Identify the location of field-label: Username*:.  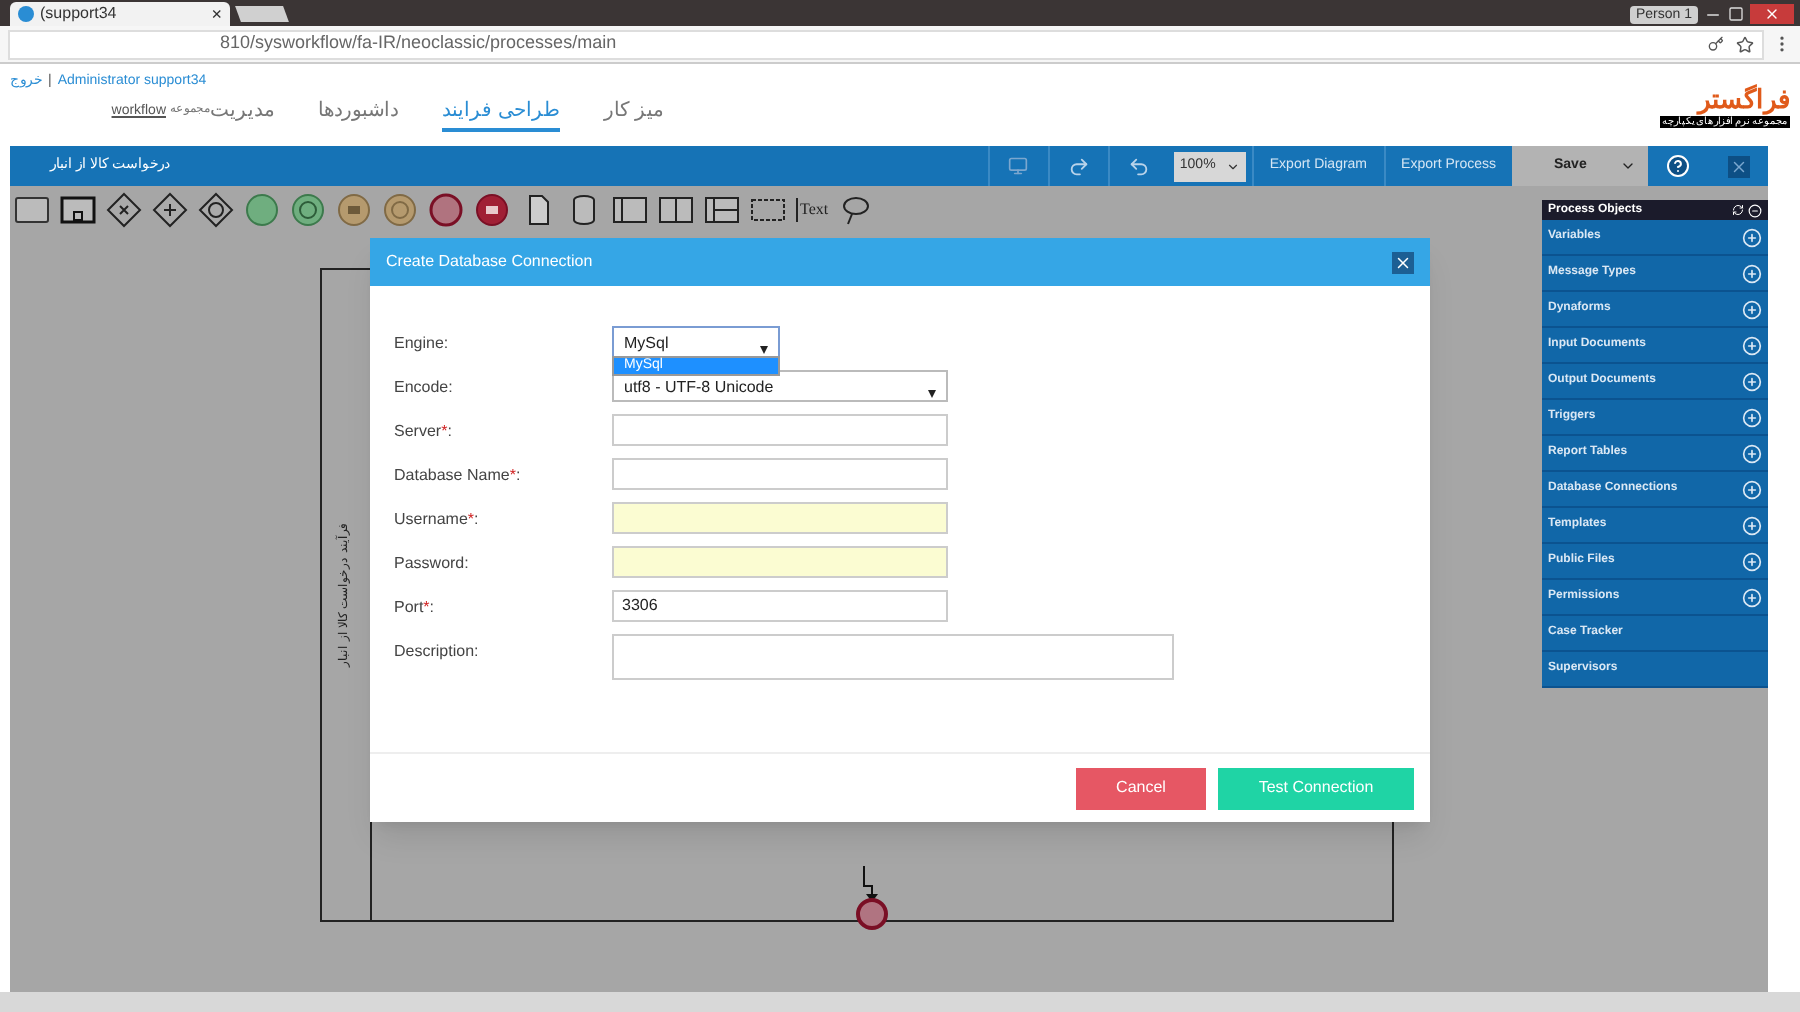
(437, 520).